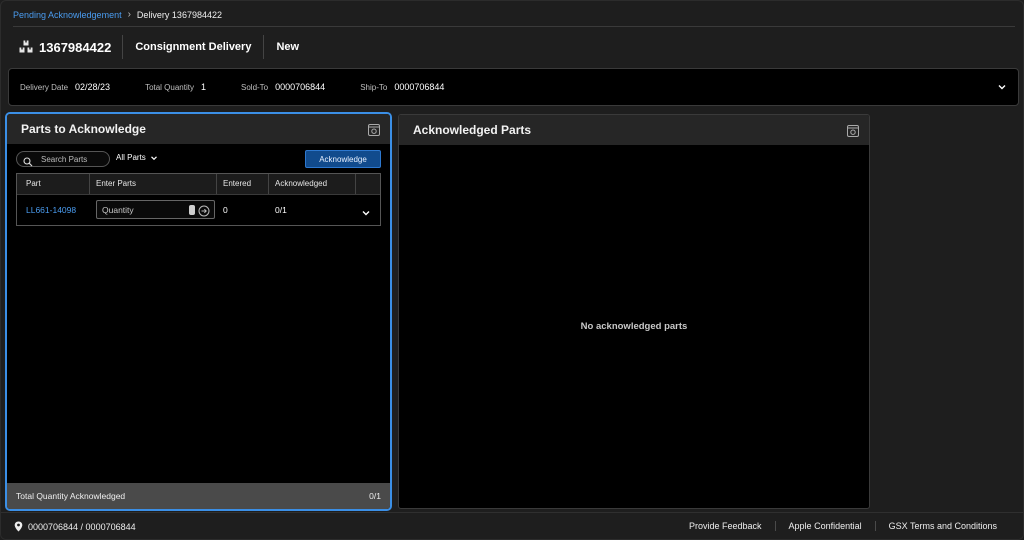  What do you see at coordinates (374, 87) in the screenshot?
I see `ship-to-label: Ship-To` at bounding box center [374, 87].